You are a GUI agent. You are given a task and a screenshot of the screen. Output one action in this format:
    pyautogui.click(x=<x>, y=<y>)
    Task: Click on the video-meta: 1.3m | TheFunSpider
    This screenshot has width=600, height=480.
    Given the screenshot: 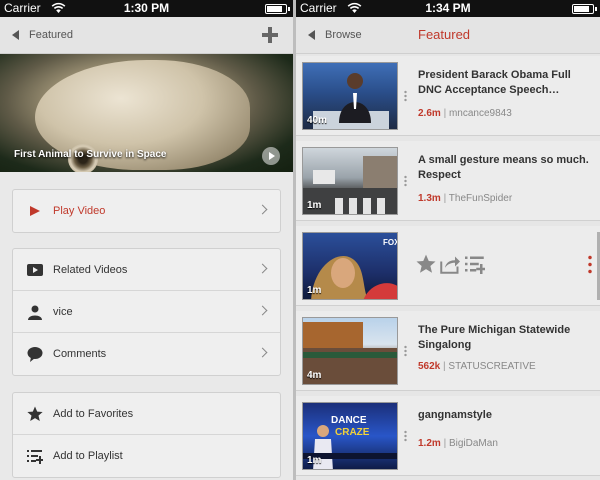 What is the action you would take?
    pyautogui.click(x=465, y=198)
    